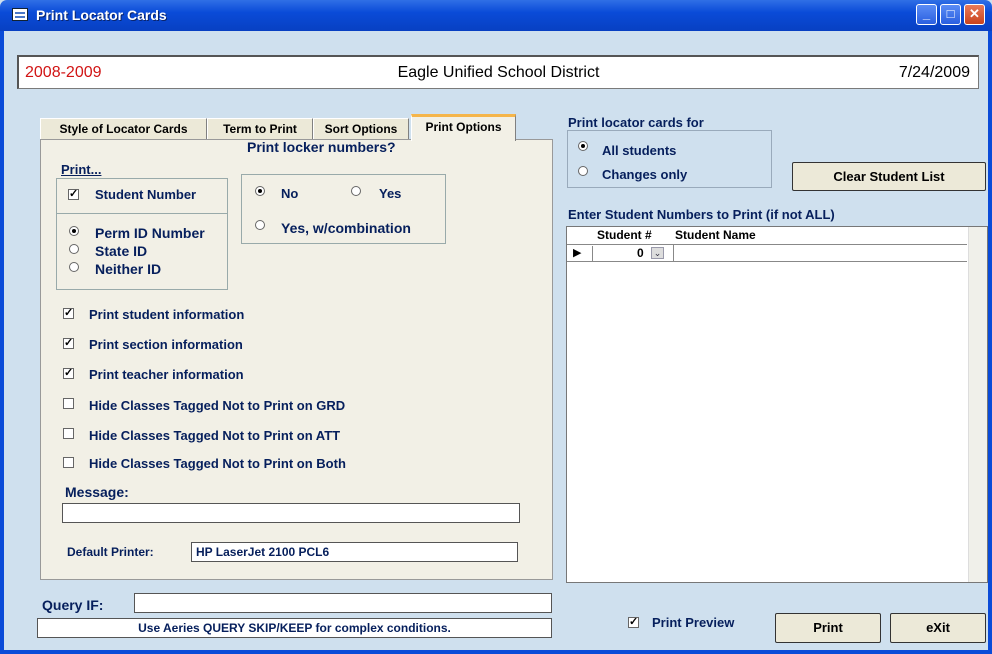 This screenshot has height=654, width=992. What do you see at coordinates (715, 235) in the screenshot?
I see `col-student-name: Student Name` at bounding box center [715, 235].